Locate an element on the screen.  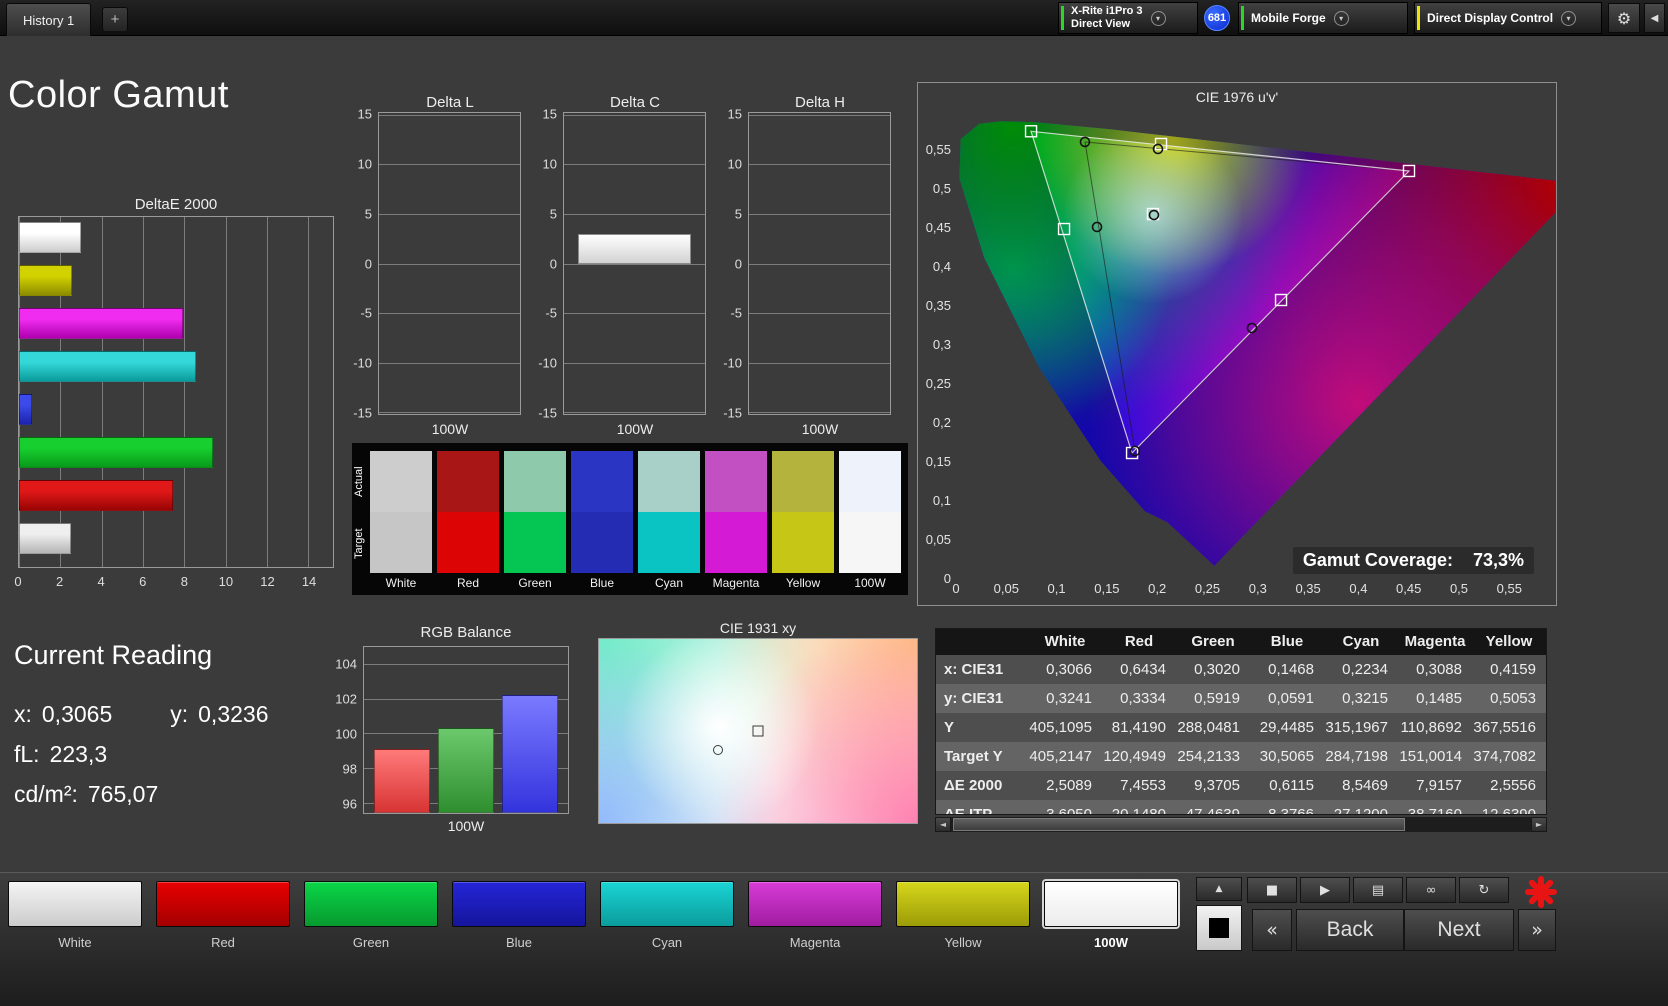
target-row-label: Target is located at coordinates (359, 544).